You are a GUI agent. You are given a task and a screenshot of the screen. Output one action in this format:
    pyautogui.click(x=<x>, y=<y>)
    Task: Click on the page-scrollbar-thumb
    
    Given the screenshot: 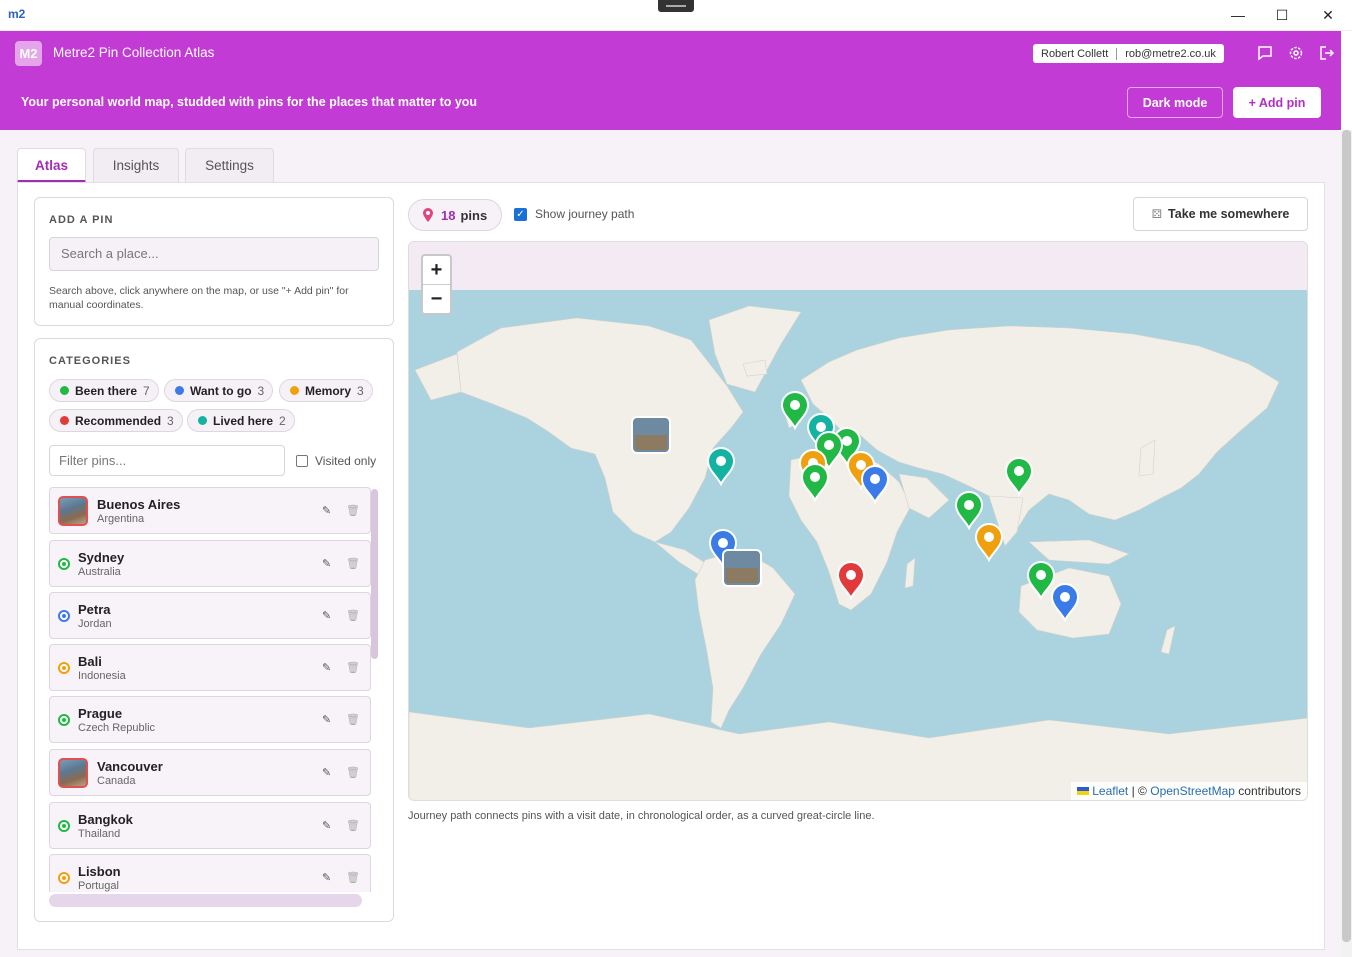 What is the action you would take?
    pyautogui.click(x=1346, y=536)
    